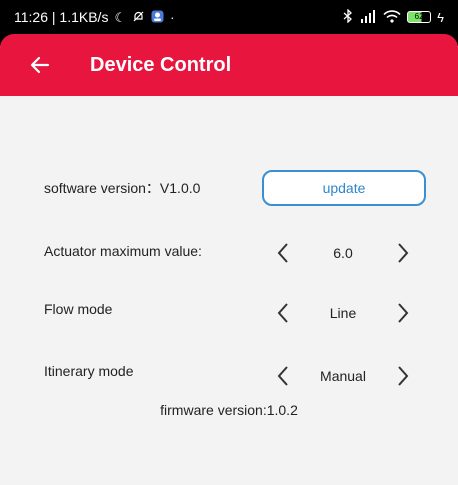 The width and height of the screenshot is (458, 485). Describe the element at coordinates (54, 65) in the screenshot. I see `back-arrow-icon` at that location.